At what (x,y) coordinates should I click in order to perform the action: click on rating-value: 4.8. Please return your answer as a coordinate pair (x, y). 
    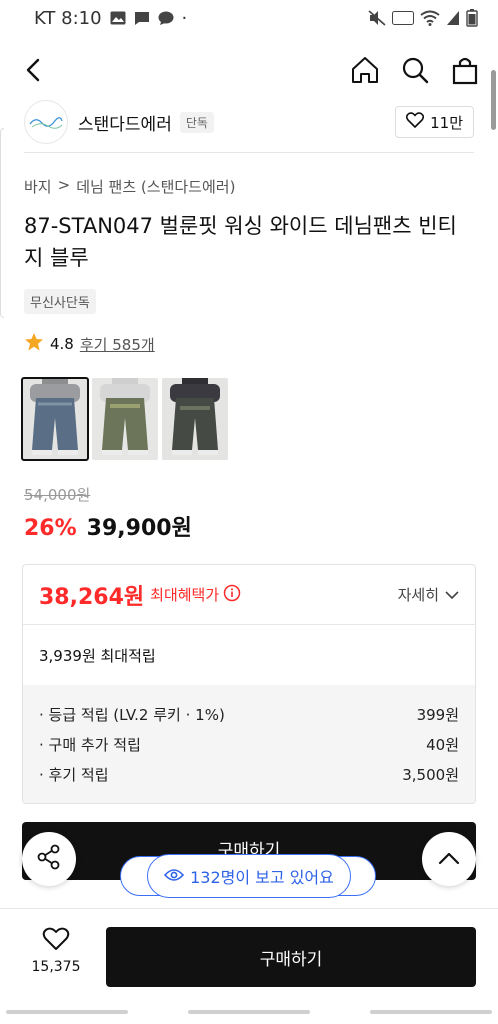
    Looking at the image, I should click on (62, 344).